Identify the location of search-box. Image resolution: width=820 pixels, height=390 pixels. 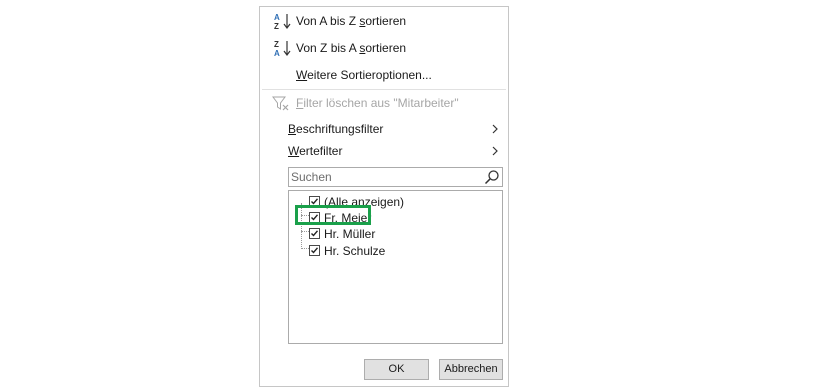
(395, 177).